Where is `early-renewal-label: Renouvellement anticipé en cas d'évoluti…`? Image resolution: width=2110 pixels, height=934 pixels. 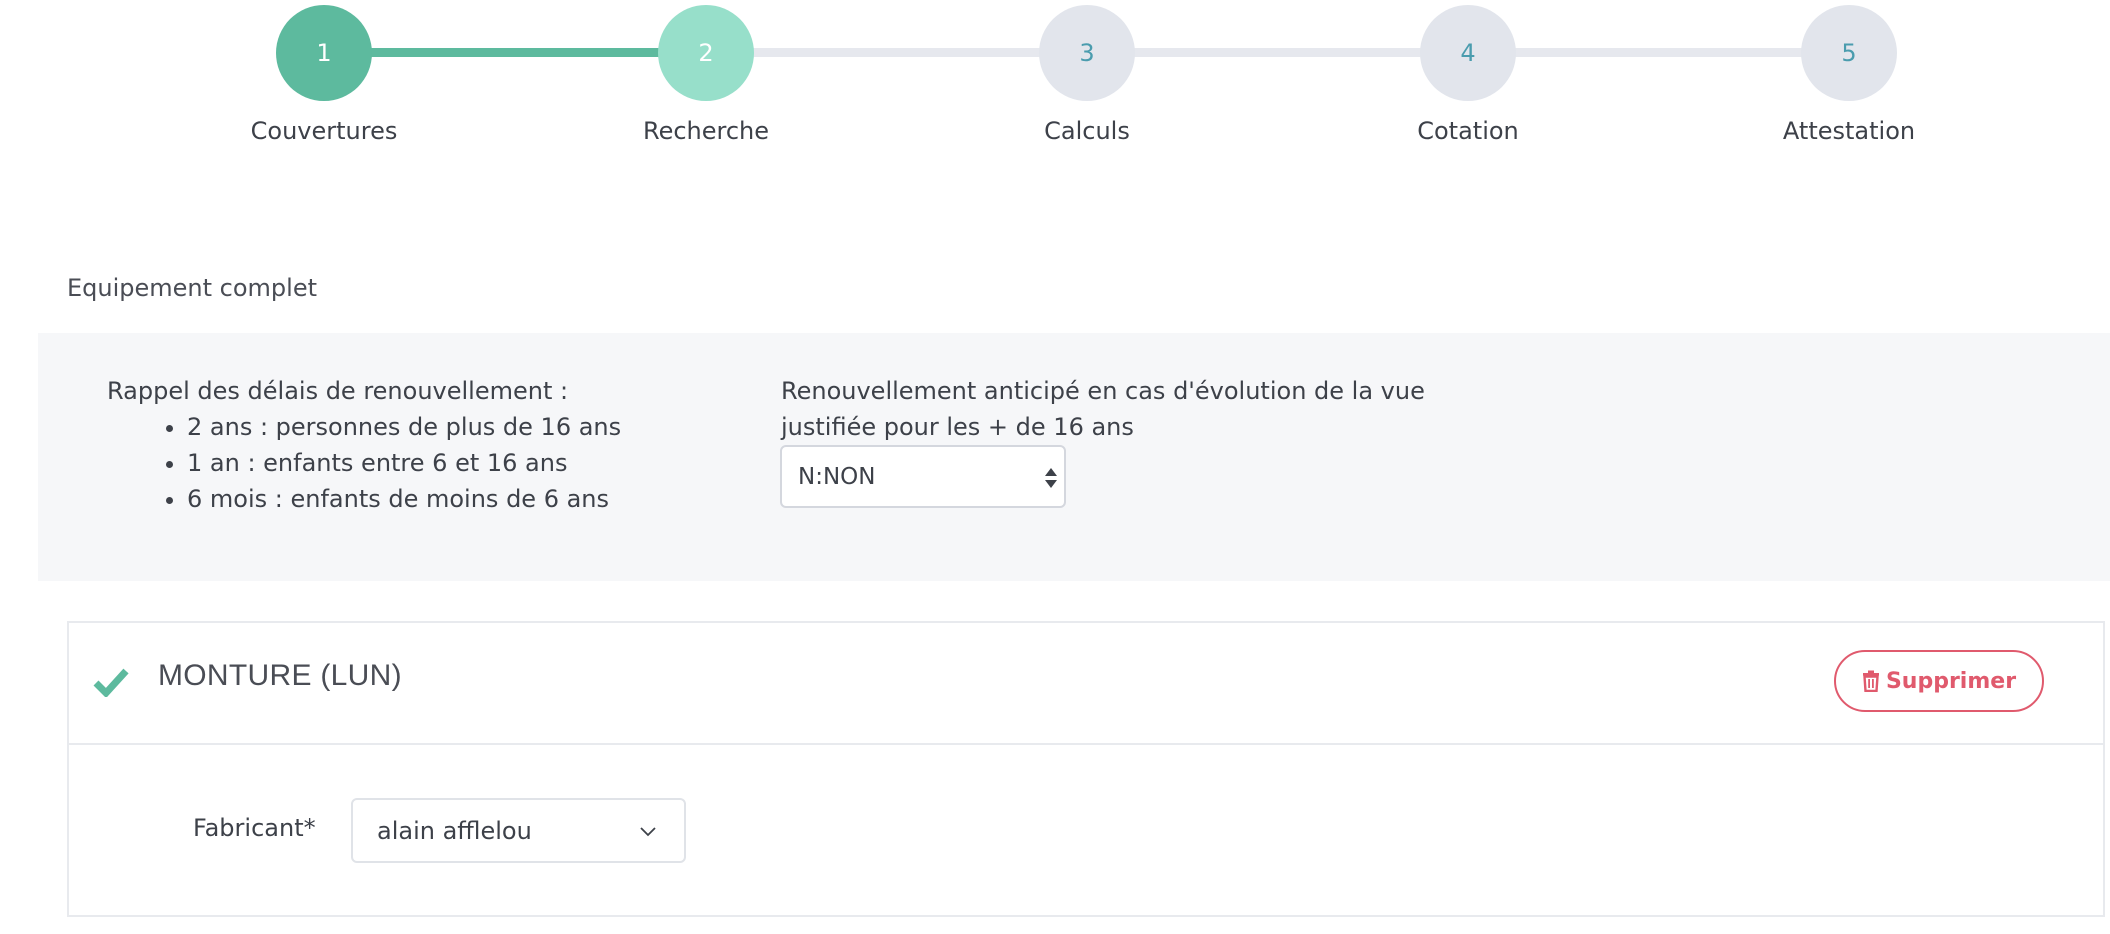 early-renewal-label: Renouvellement anticipé en cas d'évoluti… is located at coordinates (1103, 409).